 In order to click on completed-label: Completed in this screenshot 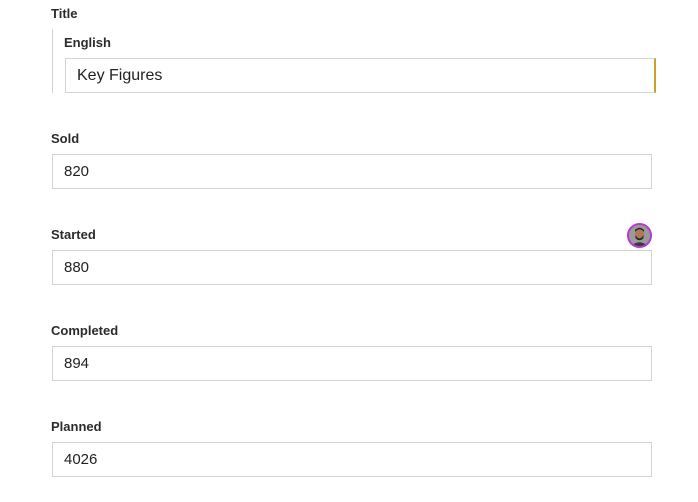, I will do `click(85, 330)`.